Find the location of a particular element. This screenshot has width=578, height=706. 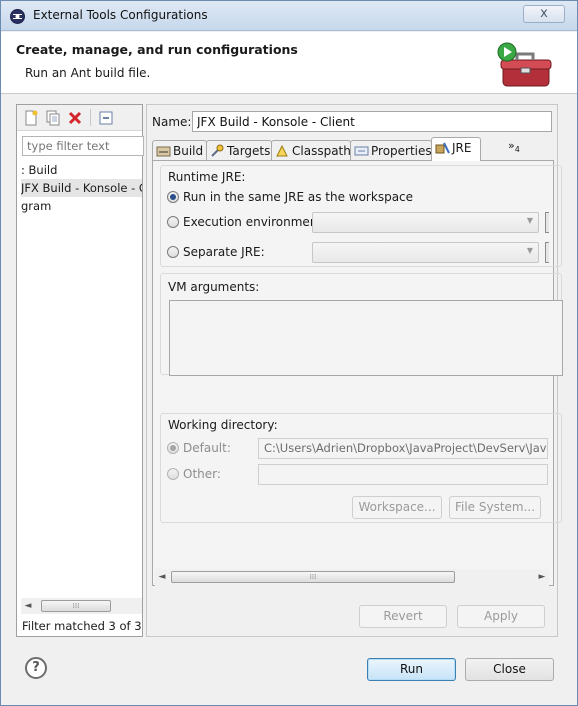

execution-environment-dropdown: ▼ is located at coordinates (425, 222).